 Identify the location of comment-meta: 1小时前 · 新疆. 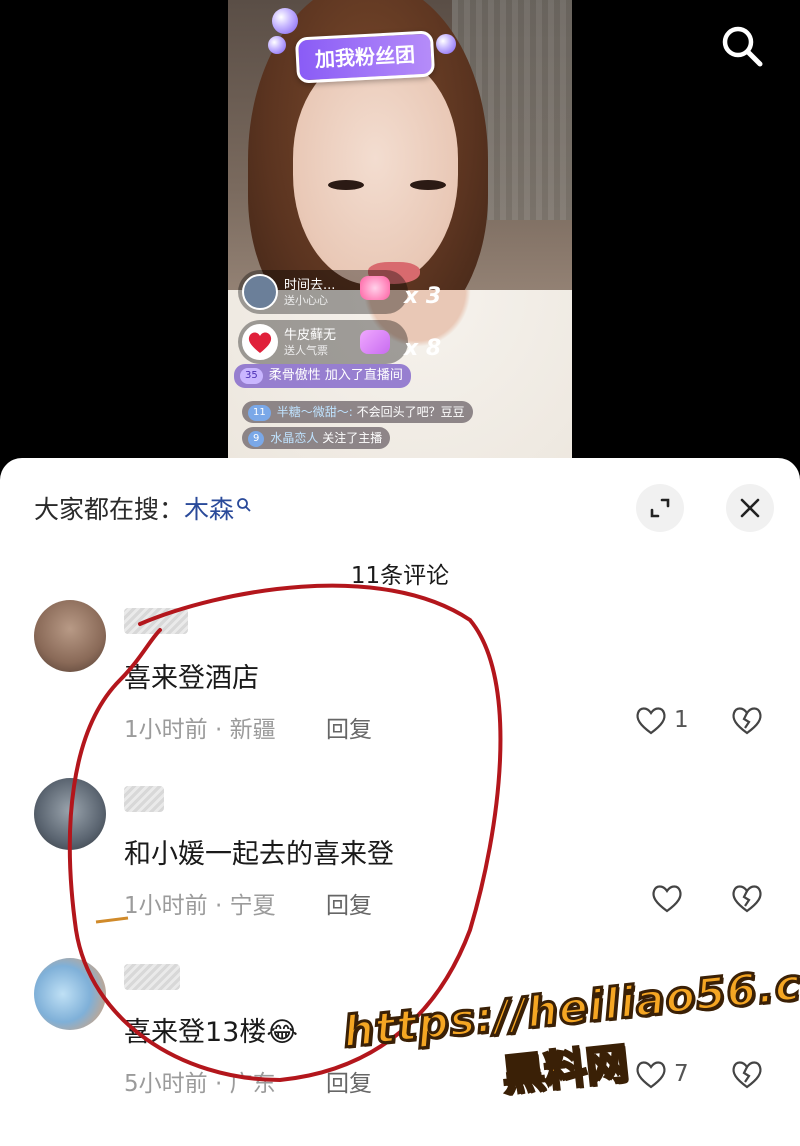
(200, 730).